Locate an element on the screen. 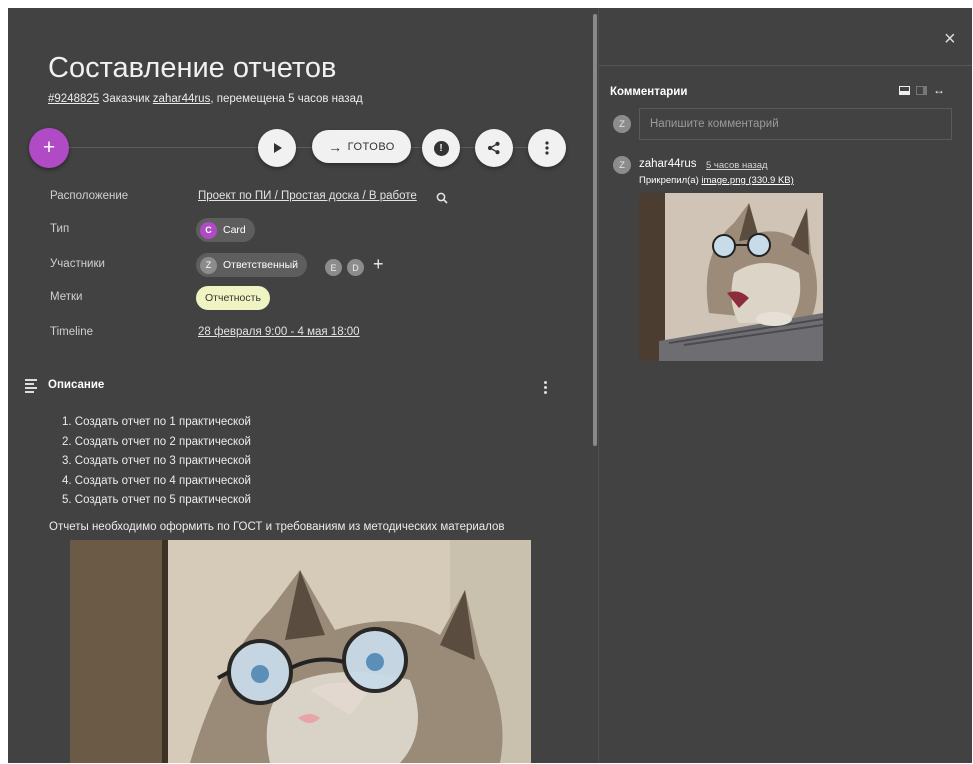  arrow-right-icon: → is located at coordinates (335, 146).